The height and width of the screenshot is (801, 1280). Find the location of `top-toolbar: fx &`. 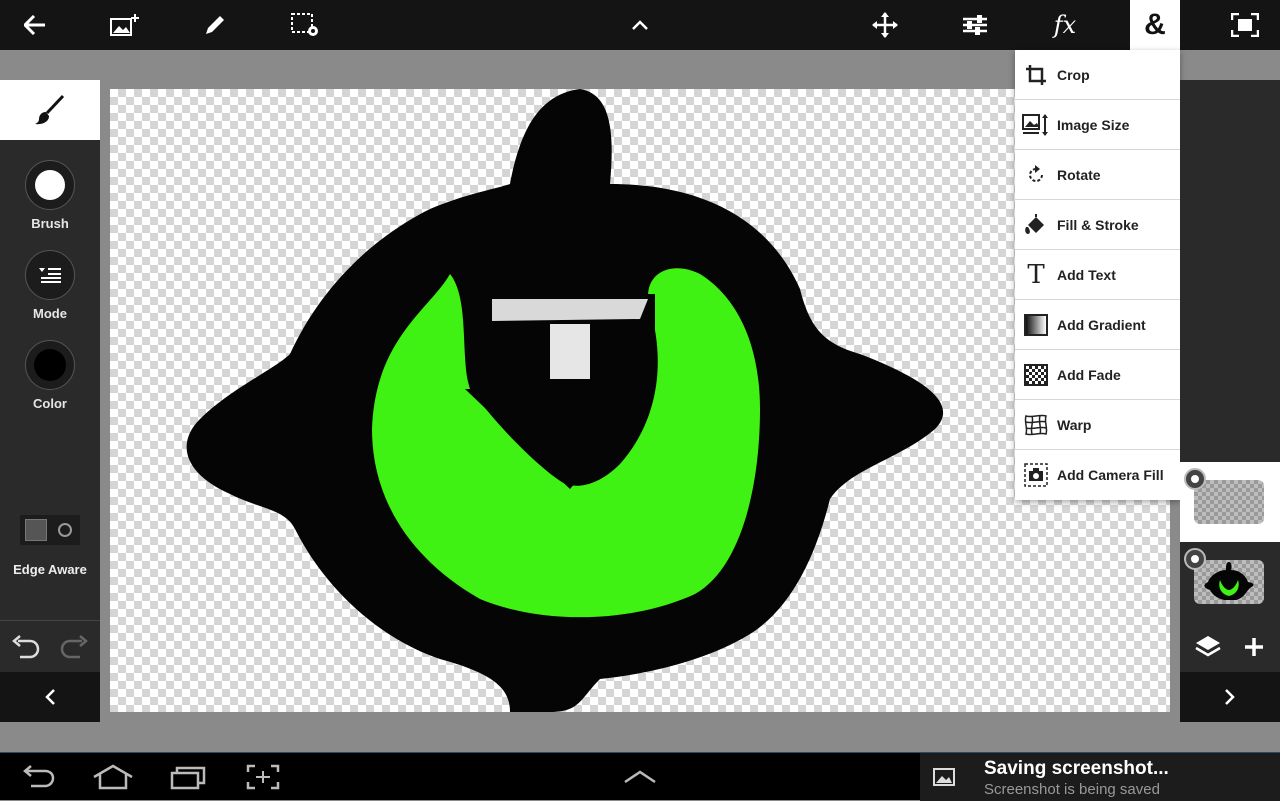

top-toolbar: fx & is located at coordinates (640, 25).